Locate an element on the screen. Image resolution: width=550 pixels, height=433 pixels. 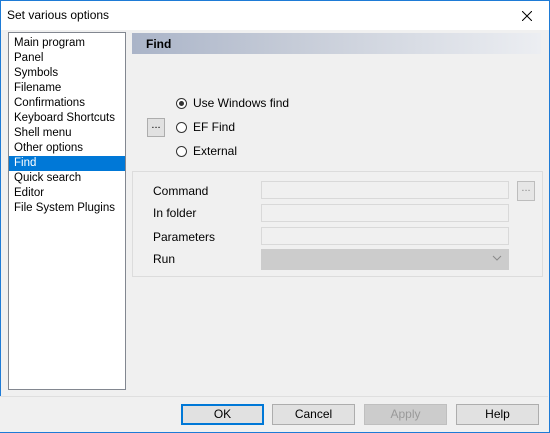
in-folder-label: In folder is located at coordinates (175, 213).